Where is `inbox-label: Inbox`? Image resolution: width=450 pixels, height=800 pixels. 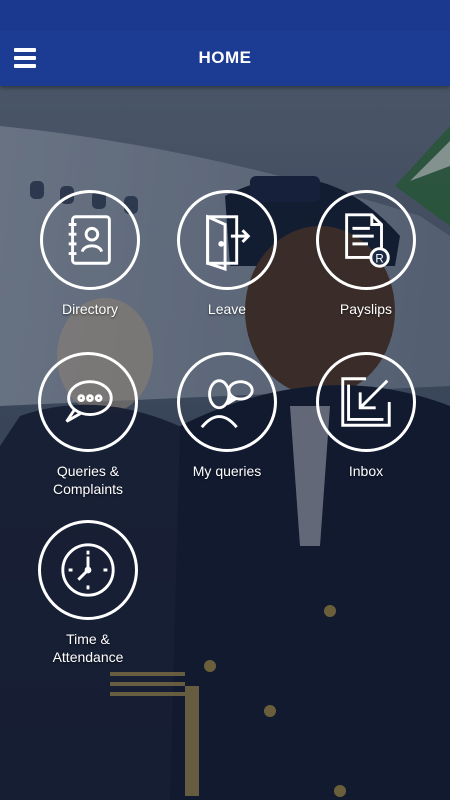
inbox-label: Inbox is located at coordinates (366, 471).